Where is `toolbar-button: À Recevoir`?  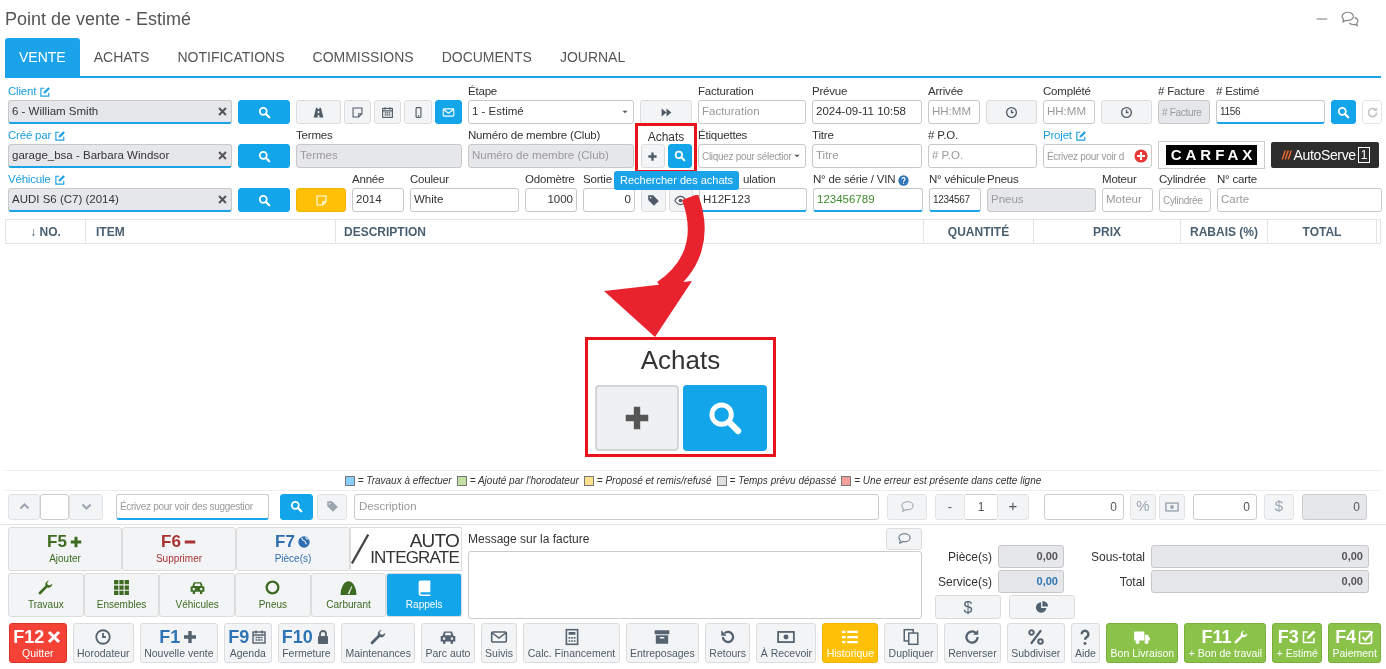 toolbar-button: À Recevoir is located at coordinates (786, 643).